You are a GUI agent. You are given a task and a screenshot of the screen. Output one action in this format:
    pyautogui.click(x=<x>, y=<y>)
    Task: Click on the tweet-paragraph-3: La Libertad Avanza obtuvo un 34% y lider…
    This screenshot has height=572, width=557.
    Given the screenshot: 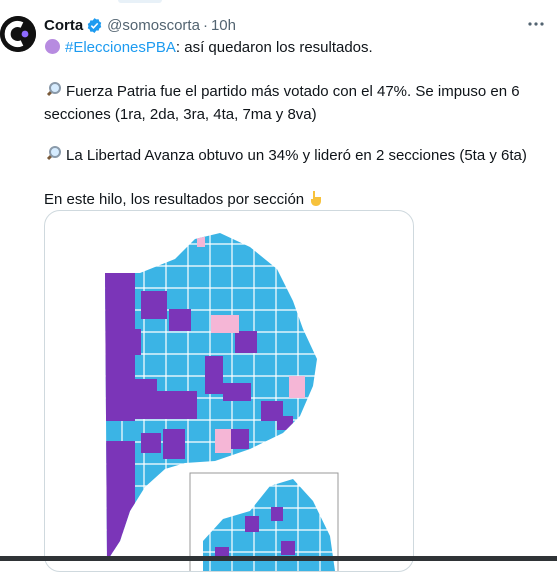 What is the action you would take?
    pyautogui.click(x=296, y=157)
    